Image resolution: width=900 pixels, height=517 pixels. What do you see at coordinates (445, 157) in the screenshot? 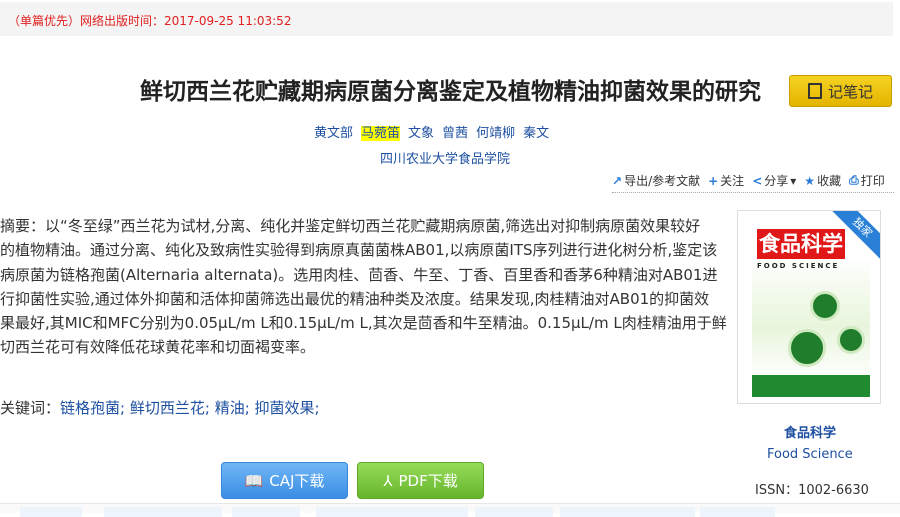
I see `organization-link: 四川农业大学食品学院` at bounding box center [445, 157].